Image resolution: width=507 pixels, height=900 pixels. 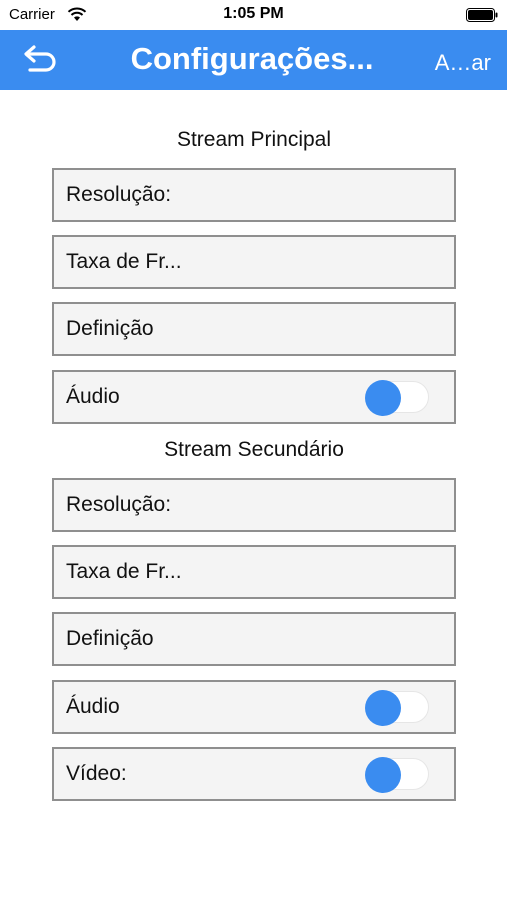 I want to click on sub-resolution-row: Resolução:, so click(x=254, y=505).